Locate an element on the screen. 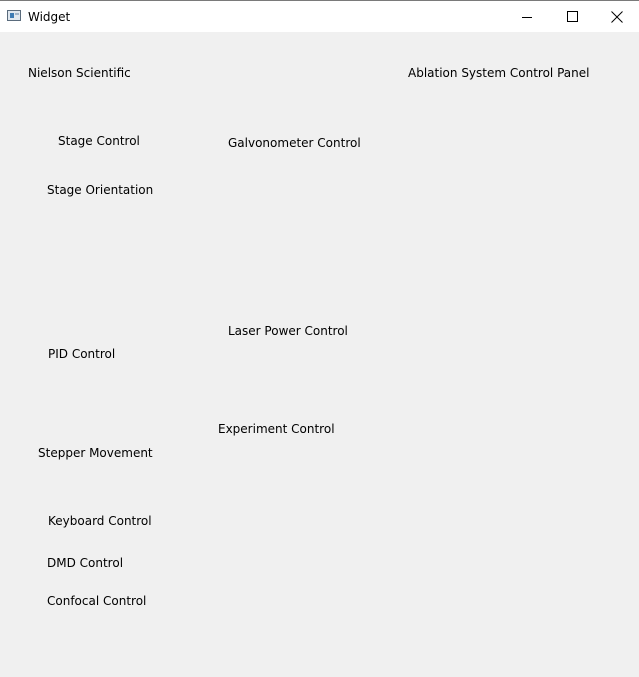 This screenshot has width=639, height=677. close-icon is located at coordinates (617, 17).